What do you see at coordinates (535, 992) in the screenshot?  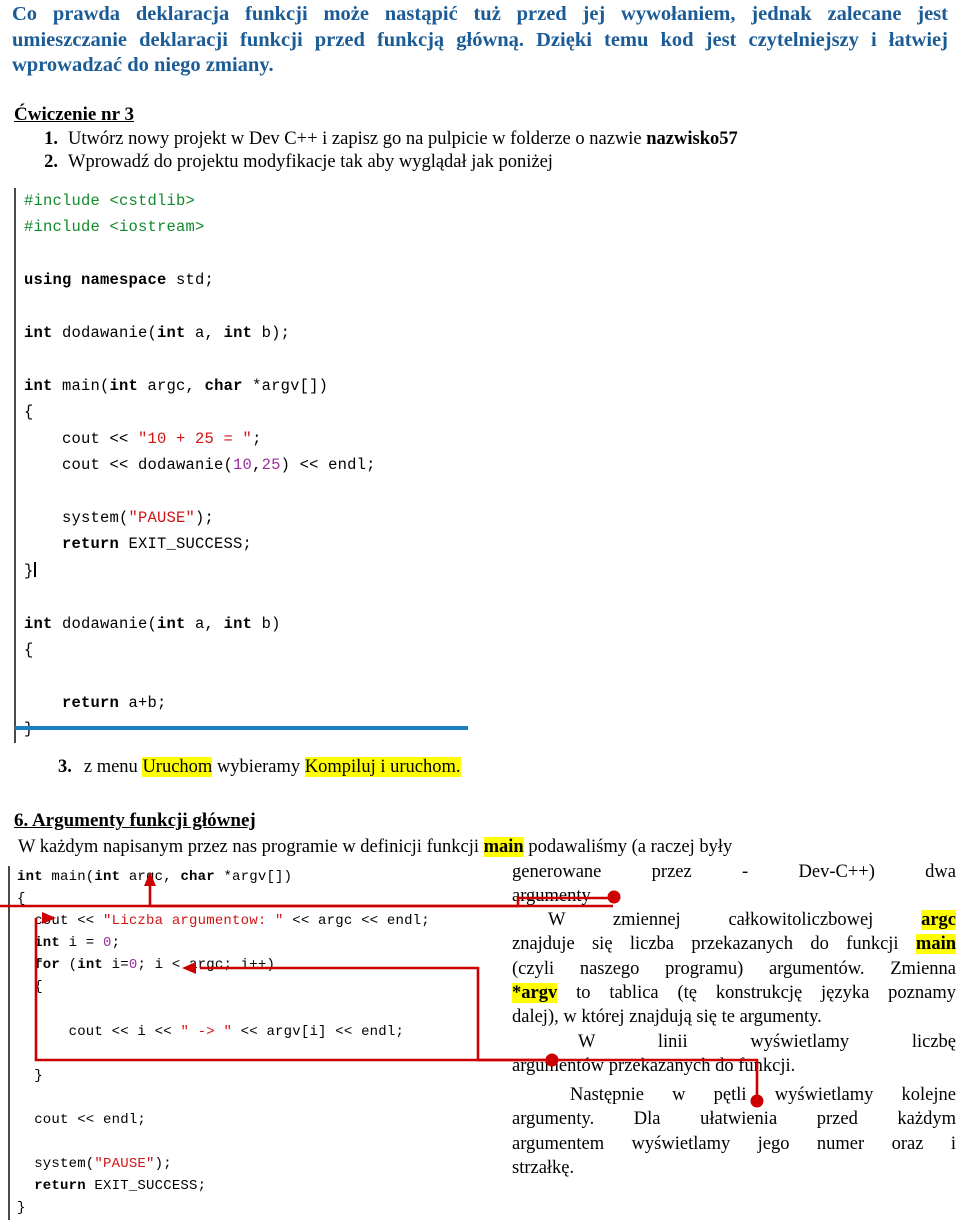 I see `argv-keyword-highlight: *argv` at bounding box center [535, 992].